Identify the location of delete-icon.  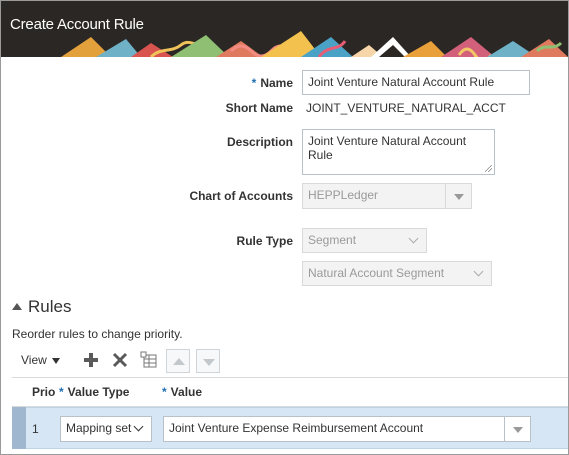
(120, 360).